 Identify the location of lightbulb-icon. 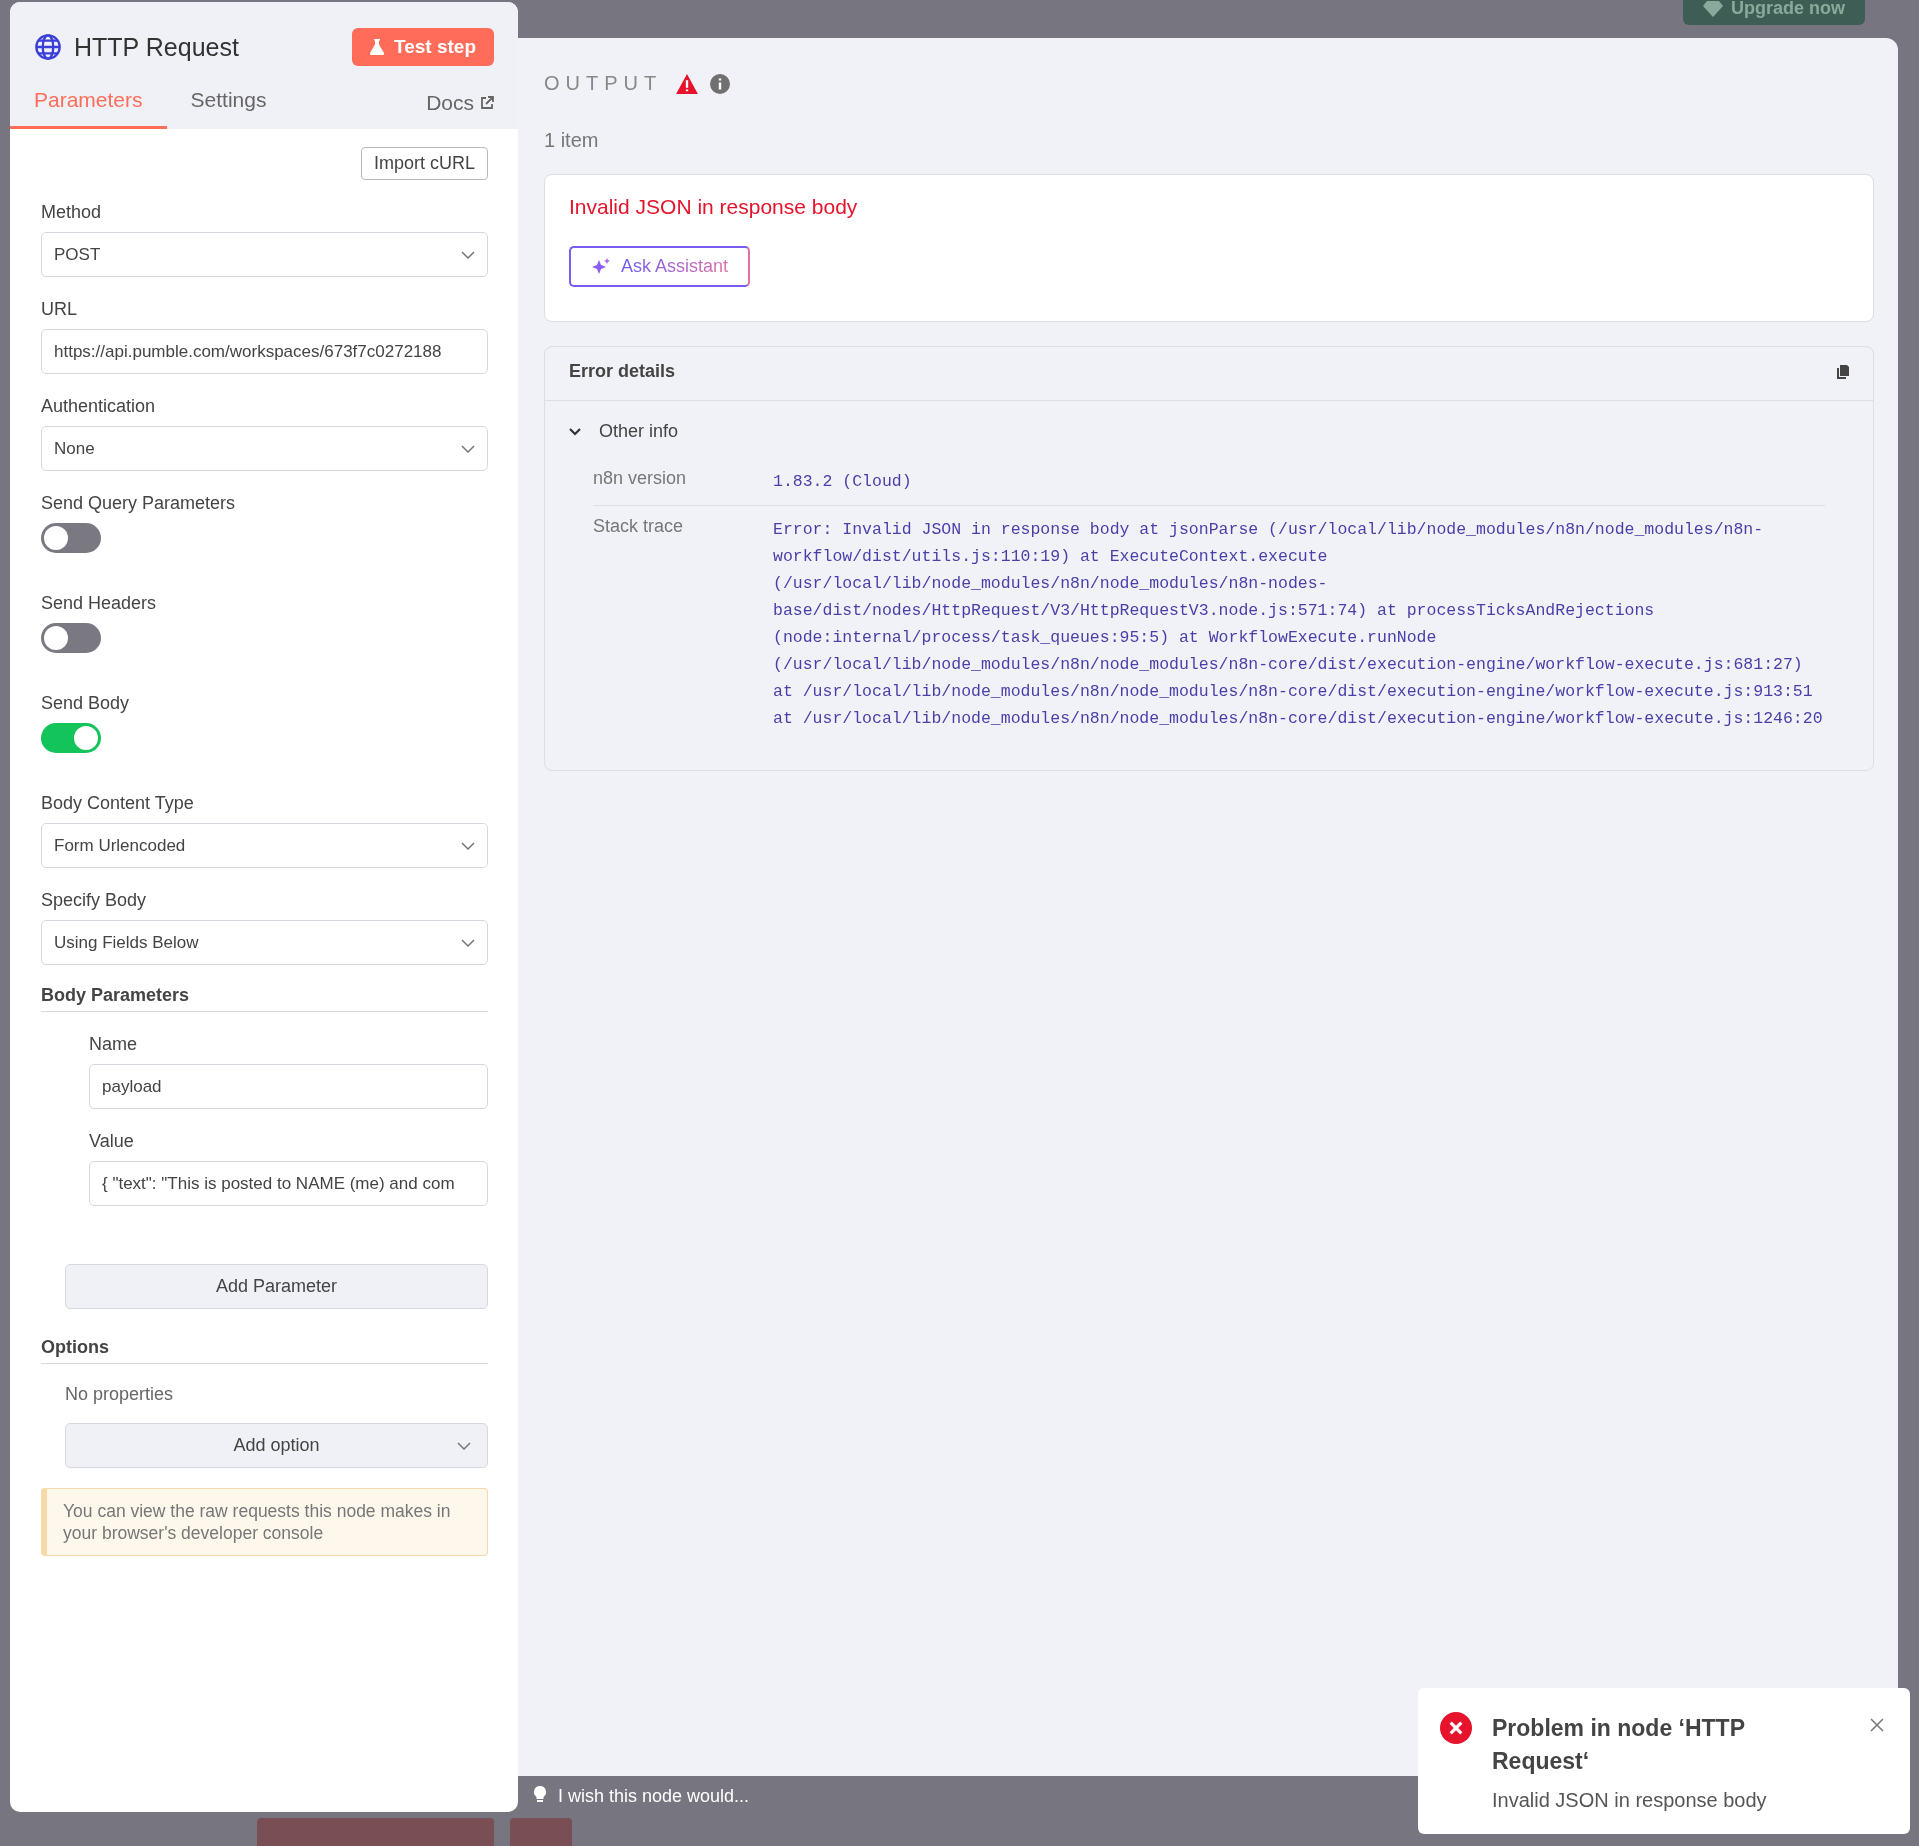
(540, 1794).